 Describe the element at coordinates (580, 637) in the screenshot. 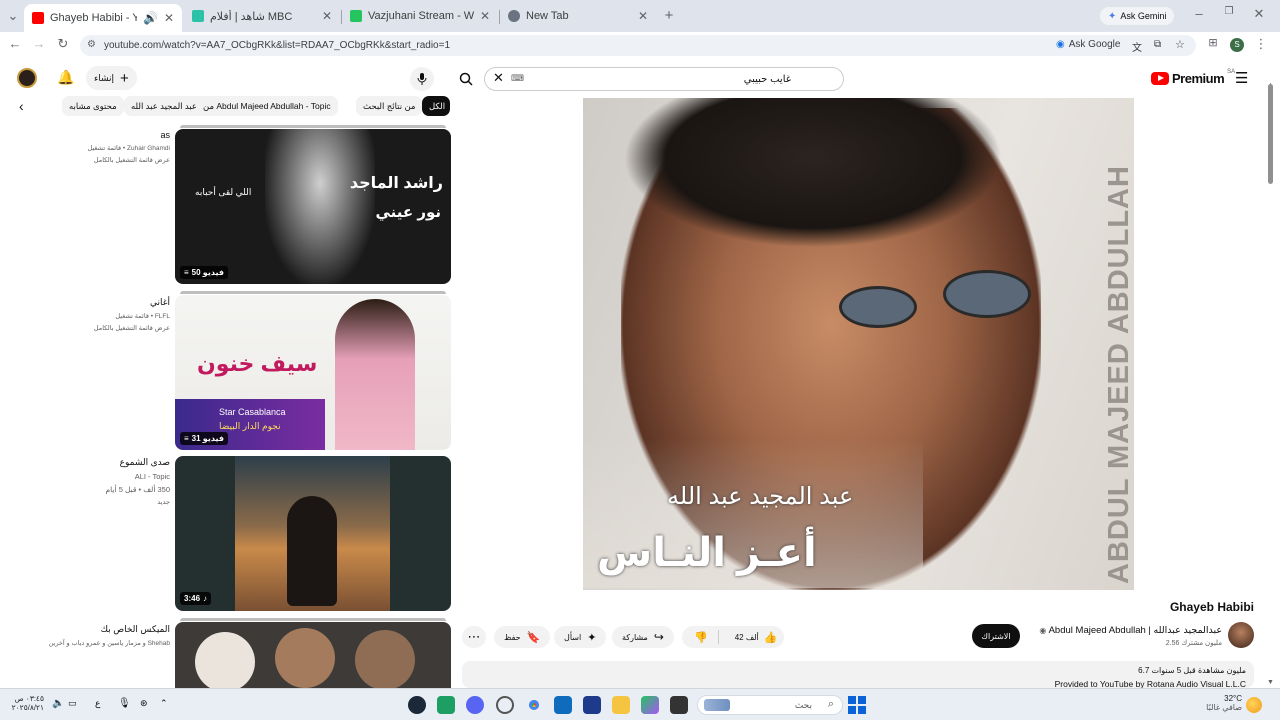

I see `ask-button: اسأل ✦` at that location.